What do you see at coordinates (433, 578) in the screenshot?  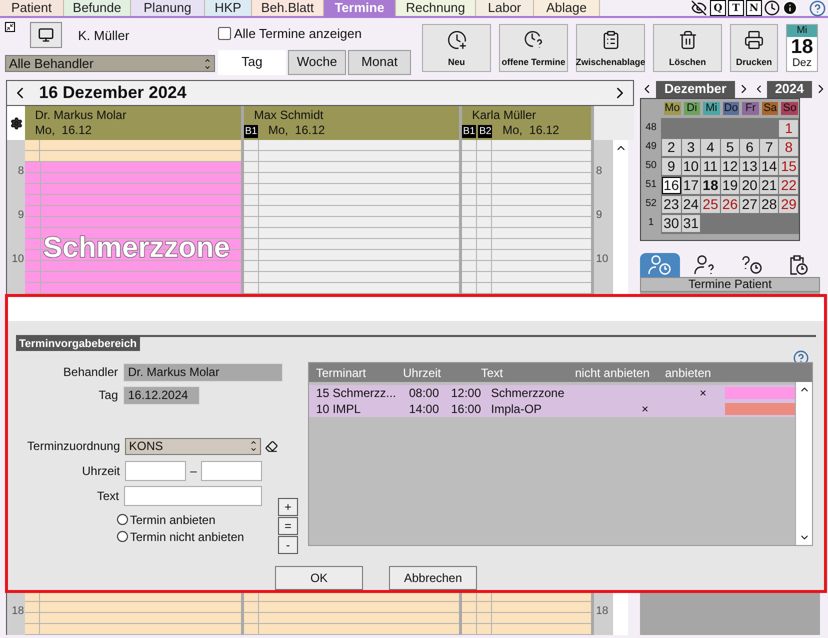 I see `dialog-button: Abbrechen` at bounding box center [433, 578].